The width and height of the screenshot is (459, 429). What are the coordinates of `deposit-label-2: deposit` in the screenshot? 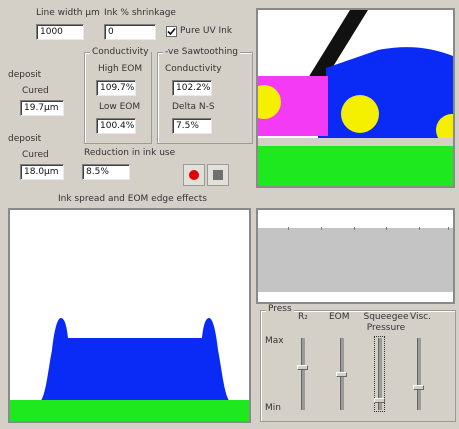 It's located at (25, 139).